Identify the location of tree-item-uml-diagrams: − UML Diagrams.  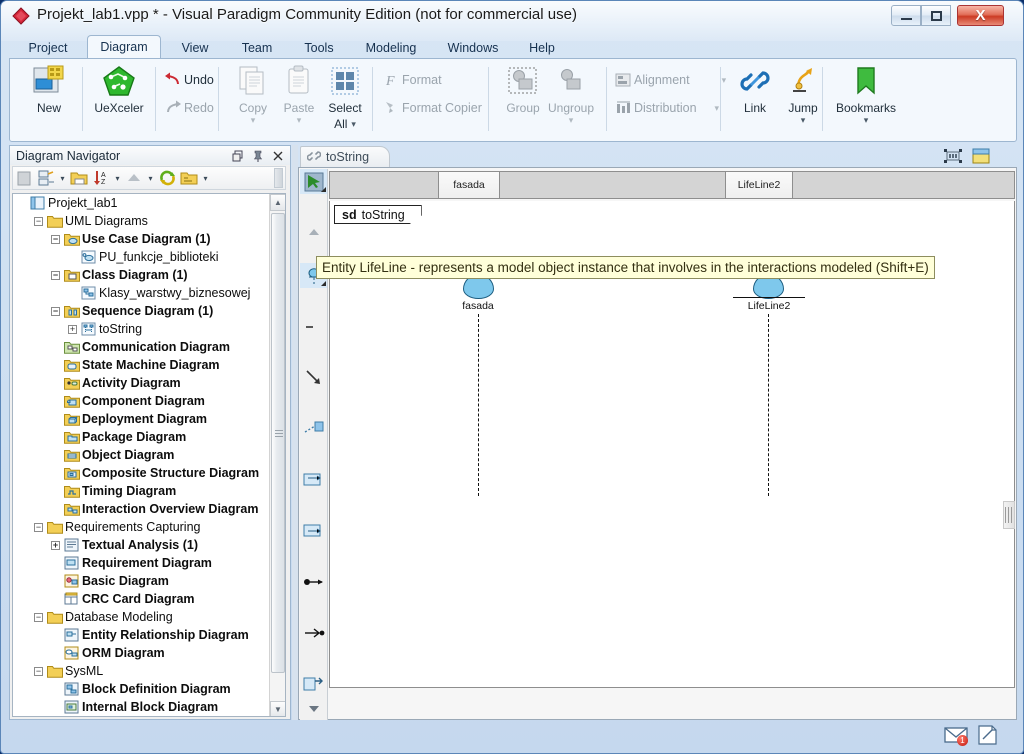
(142, 221).